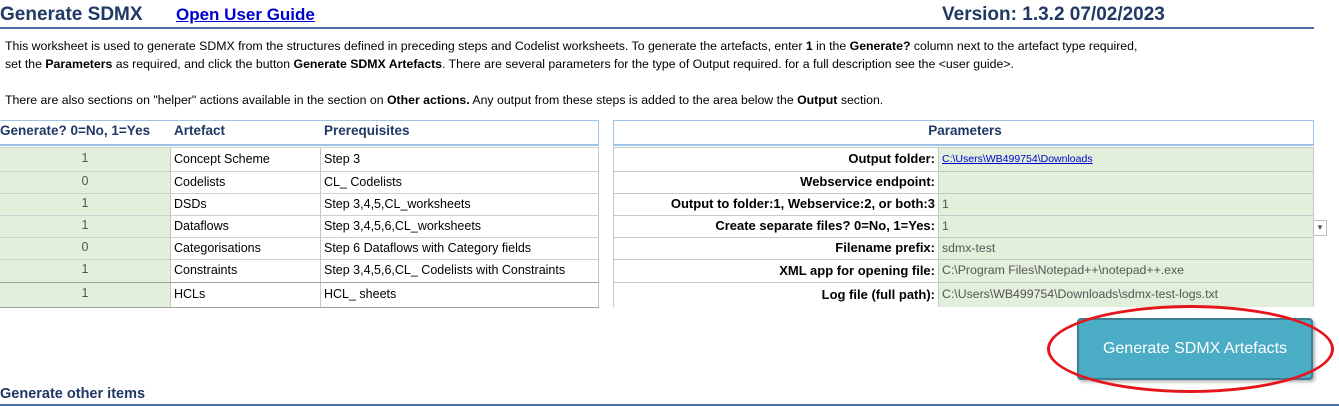 Image resolution: width=1339 pixels, height=406 pixels. Describe the element at coordinates (246, 204) in the screenshot. I see `artefact-name-cell: DSDs` at that location.